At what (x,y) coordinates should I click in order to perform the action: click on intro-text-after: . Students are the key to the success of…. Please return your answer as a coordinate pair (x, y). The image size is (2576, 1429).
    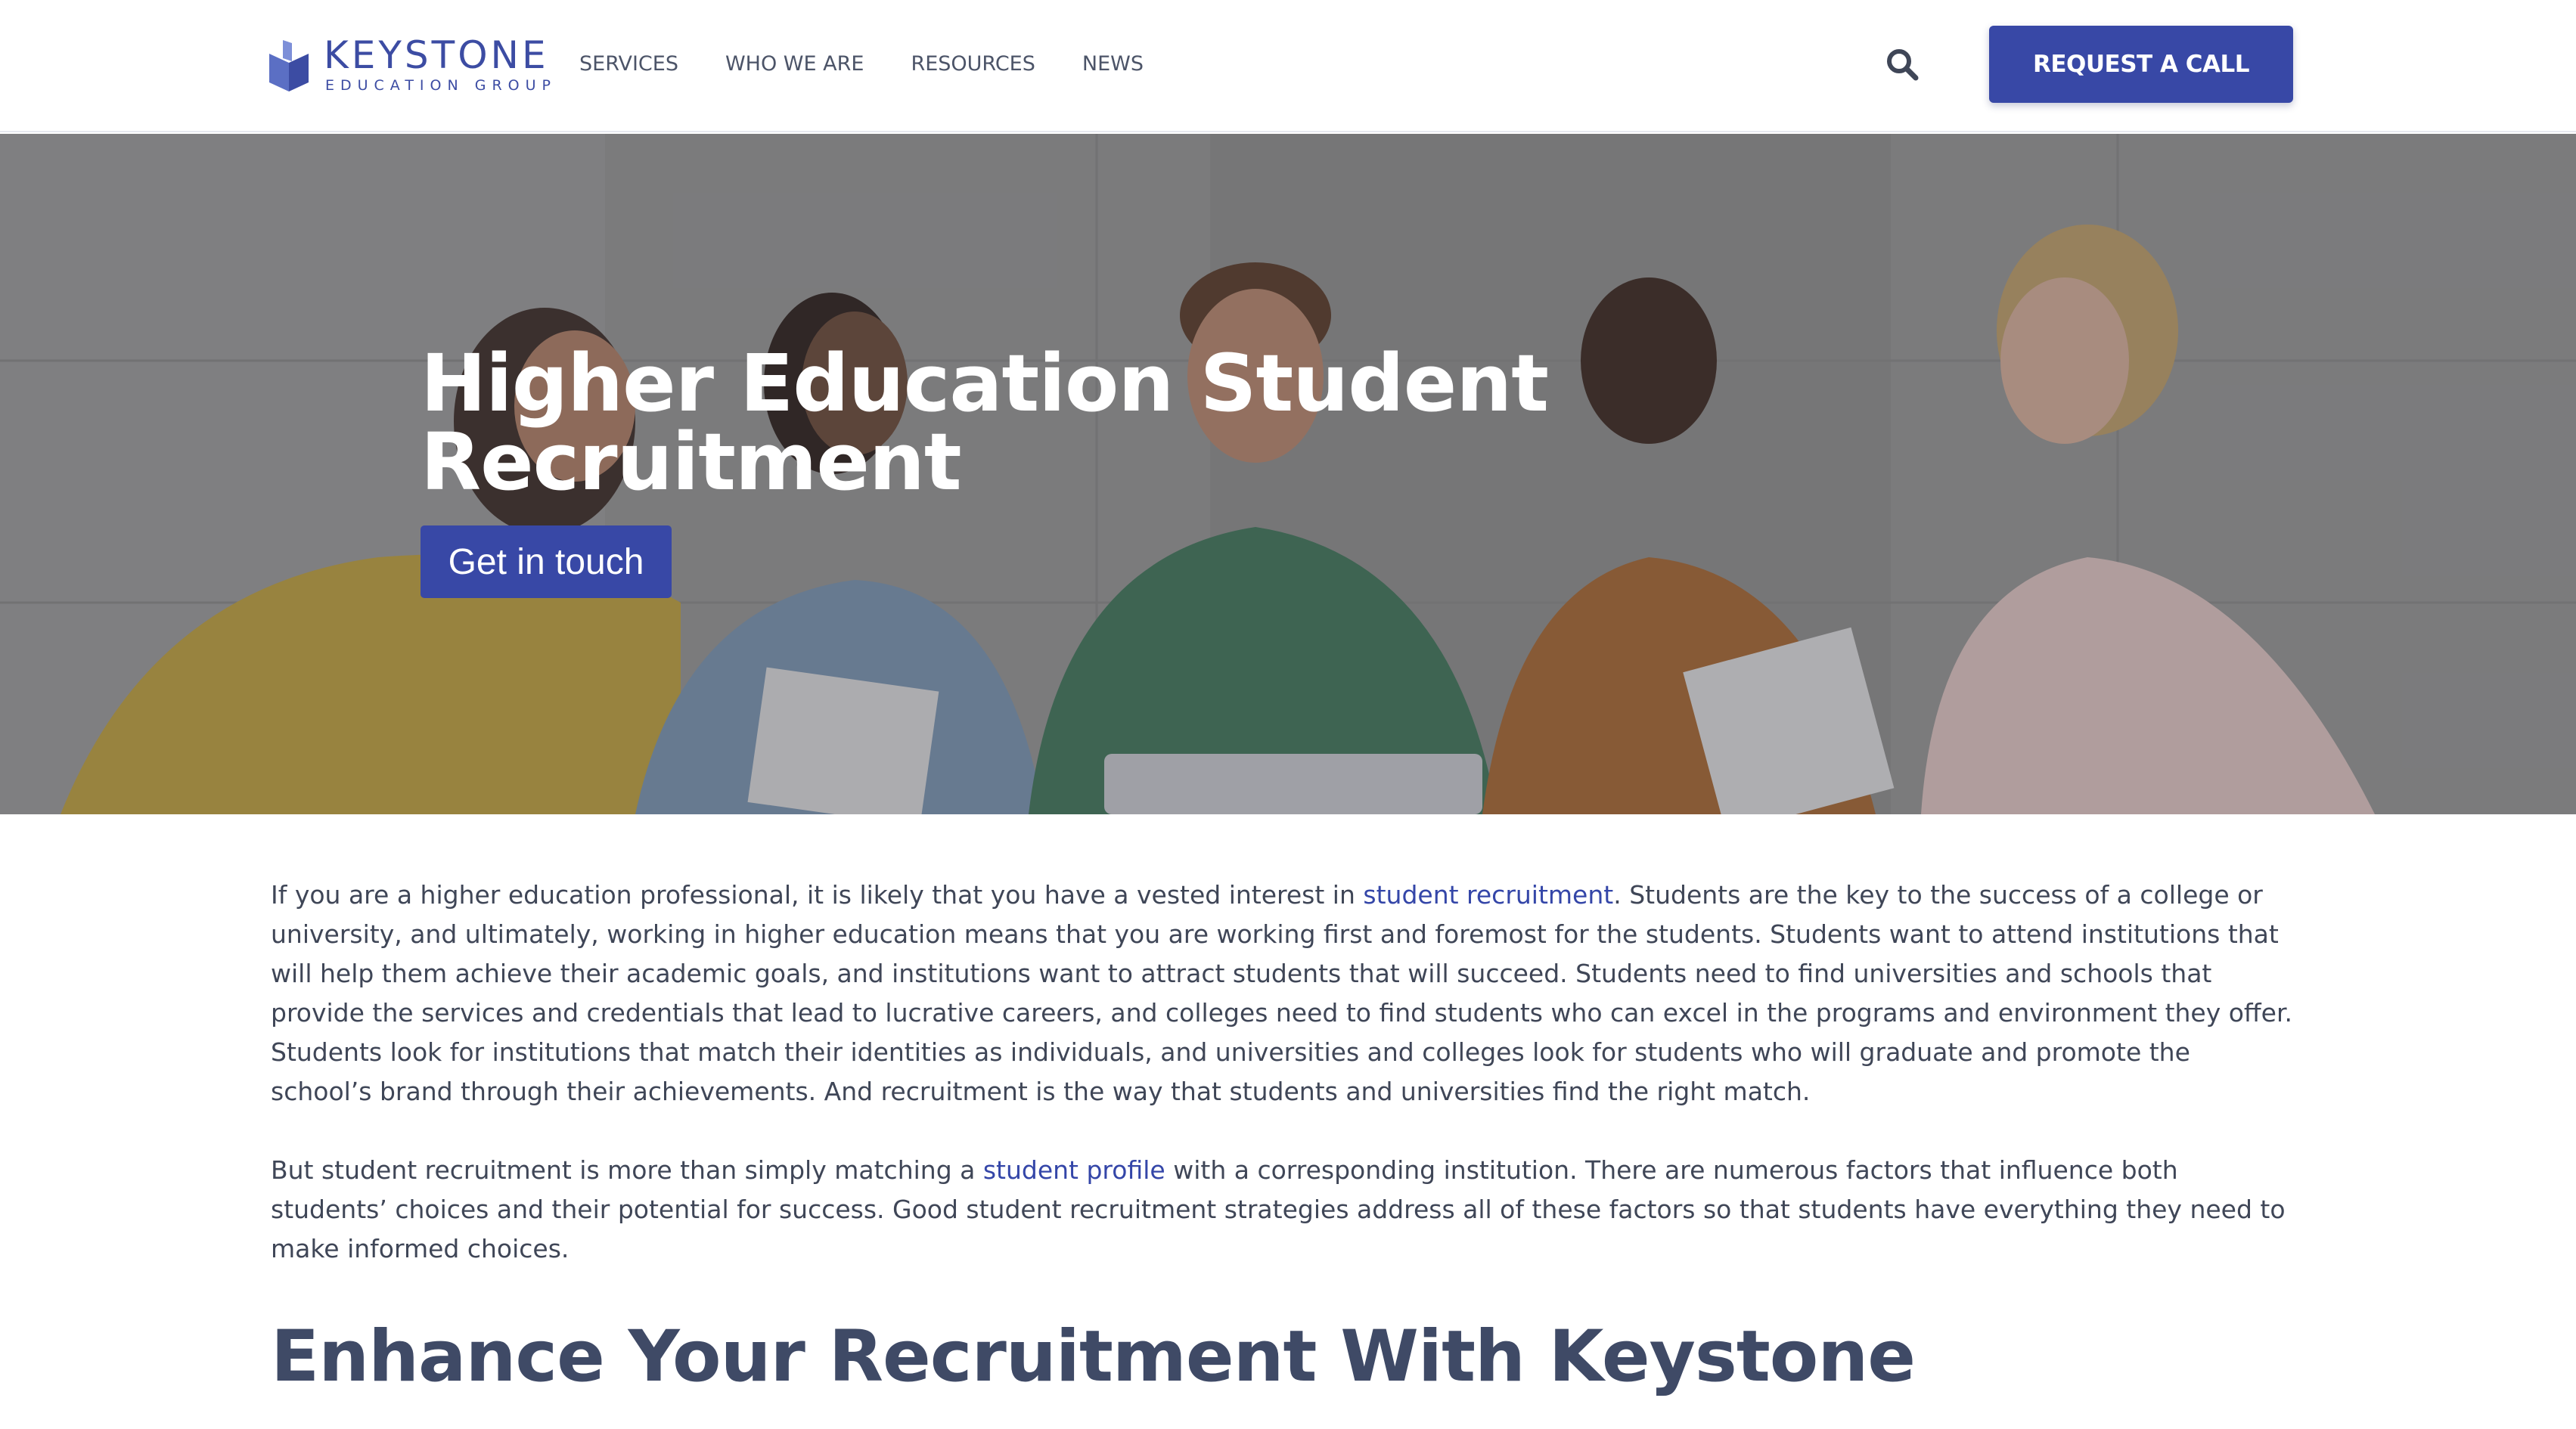
    Looking at the image, I should click on (1281, 993).